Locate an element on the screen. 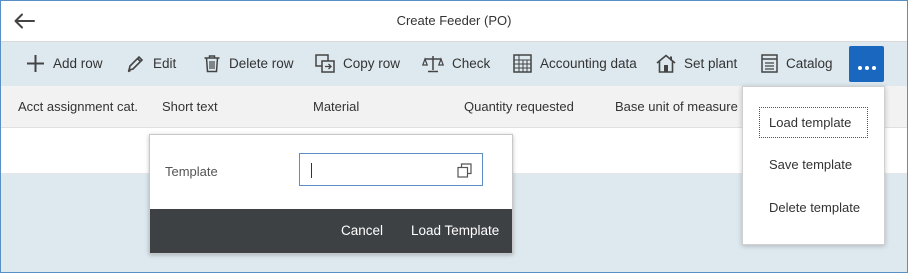 This screenshot has width=908, height=273. column-header: Short text is located at coordinates (190, 106).